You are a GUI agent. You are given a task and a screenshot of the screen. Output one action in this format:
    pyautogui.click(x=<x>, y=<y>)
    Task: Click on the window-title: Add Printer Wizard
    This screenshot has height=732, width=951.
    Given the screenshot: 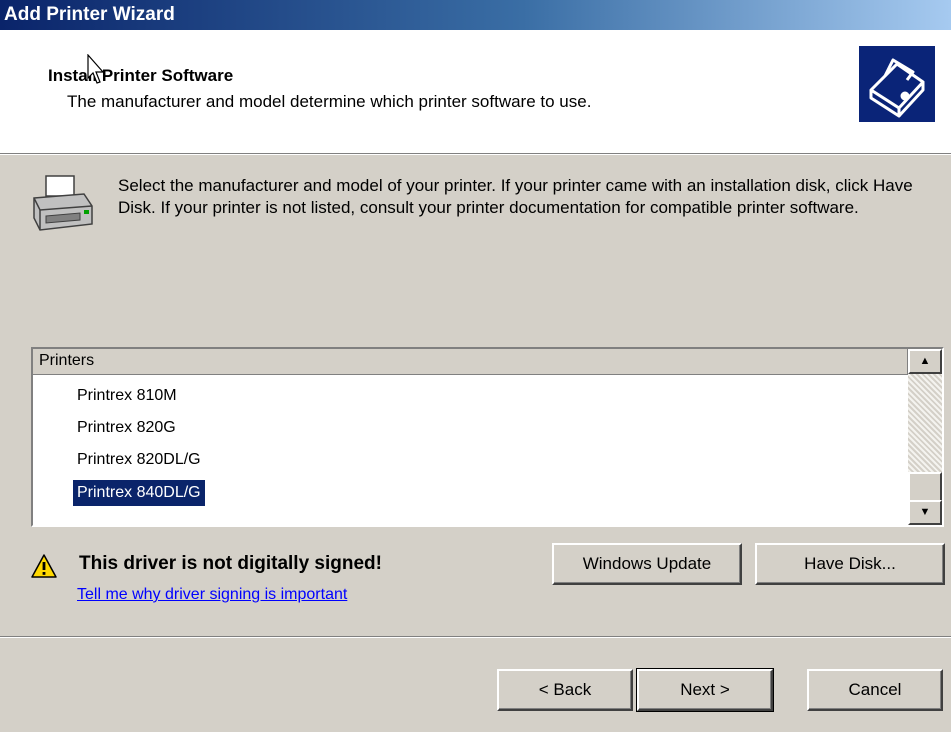 What is the action you would take?
    pyautogui.click(x=89, y=14)
    